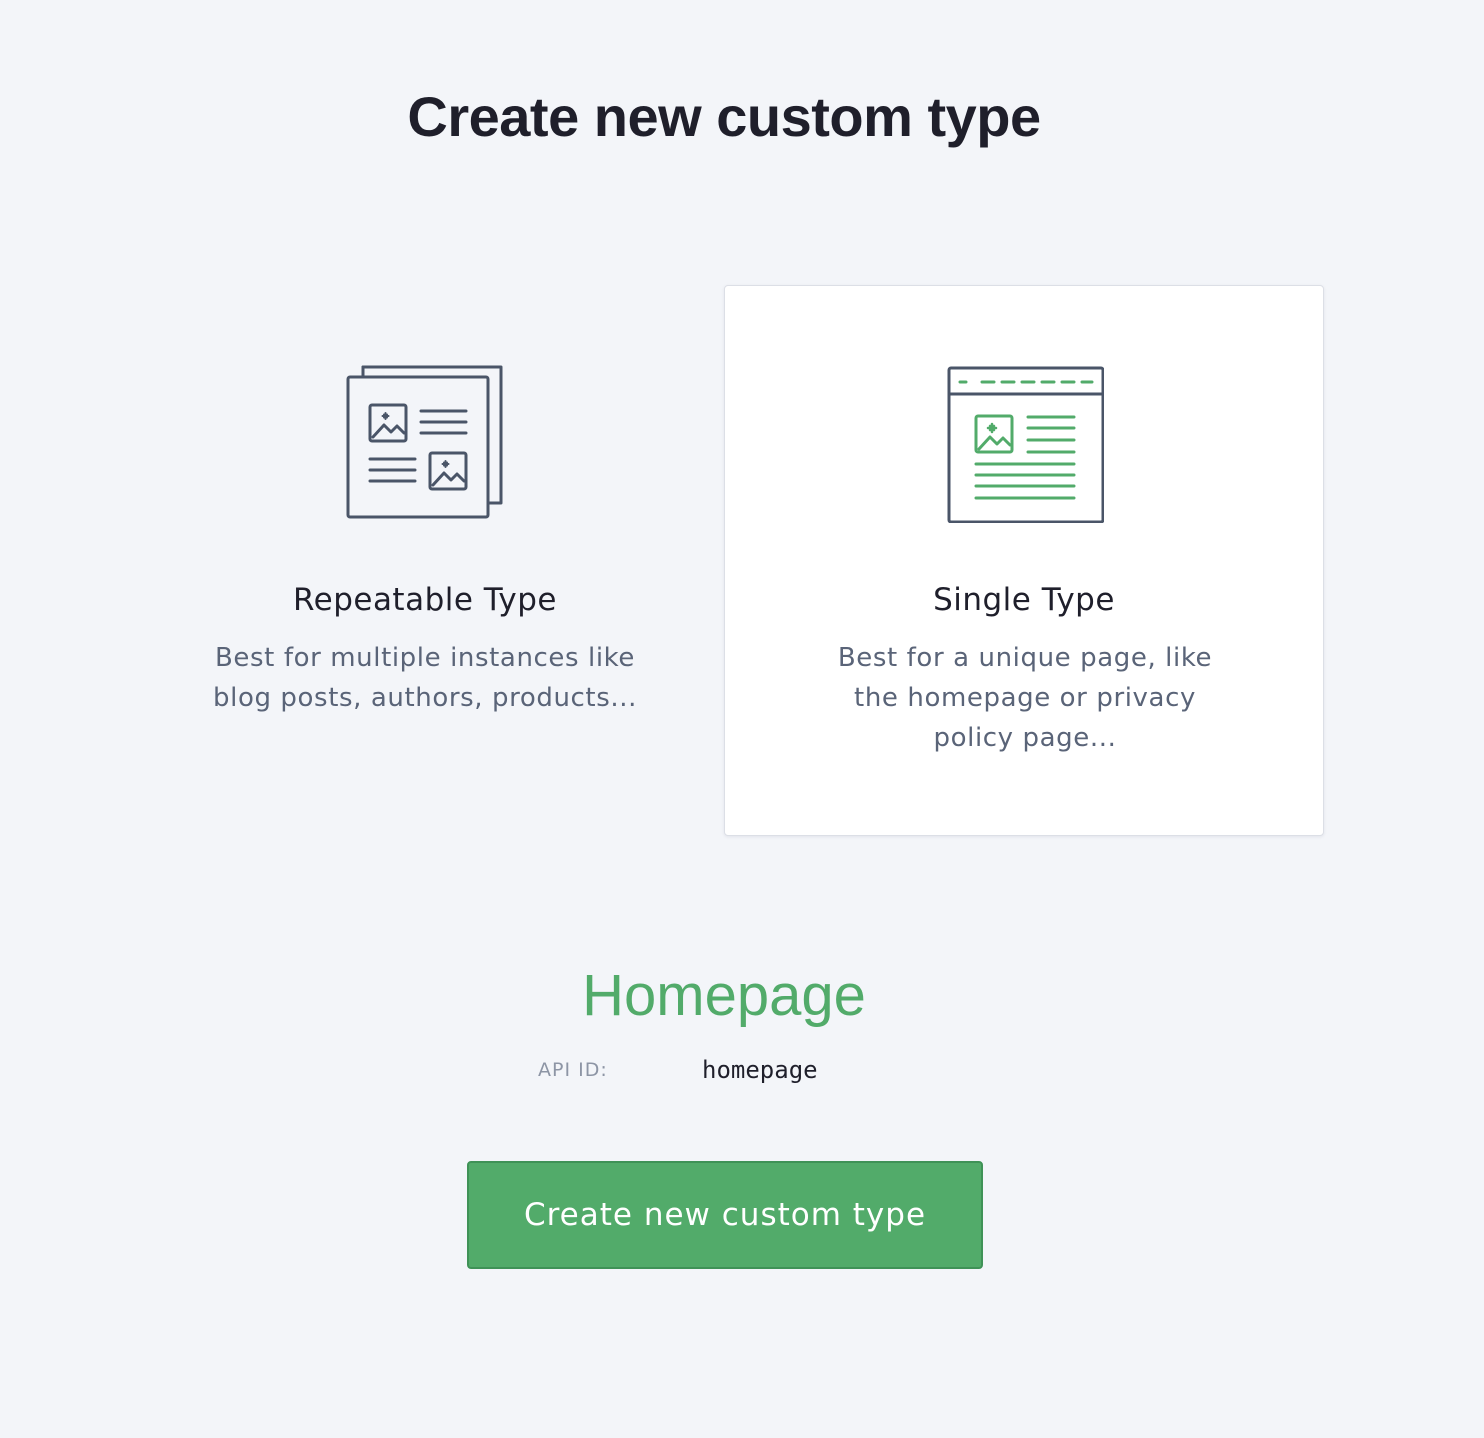 The image size is (1484, 1438). I want to click on repeatable-type-title: Repeatable Type, so click(425, 600).